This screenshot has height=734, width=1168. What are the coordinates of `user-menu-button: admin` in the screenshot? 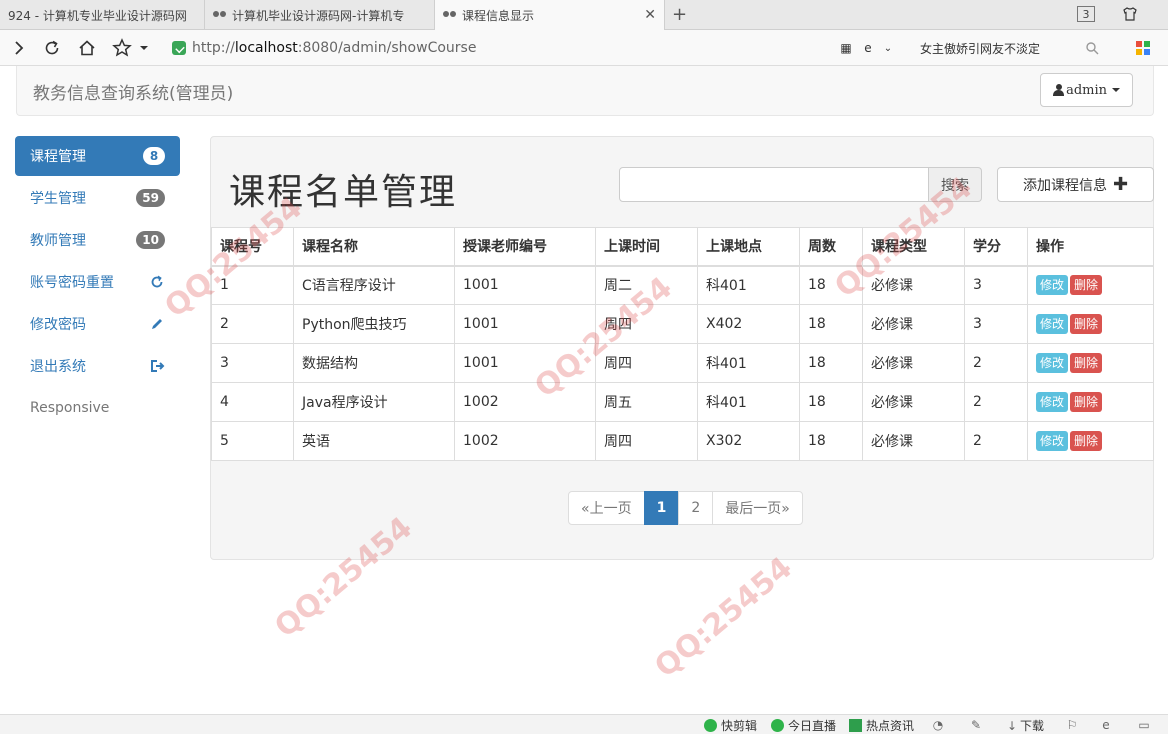 It's located at (1086, 90).